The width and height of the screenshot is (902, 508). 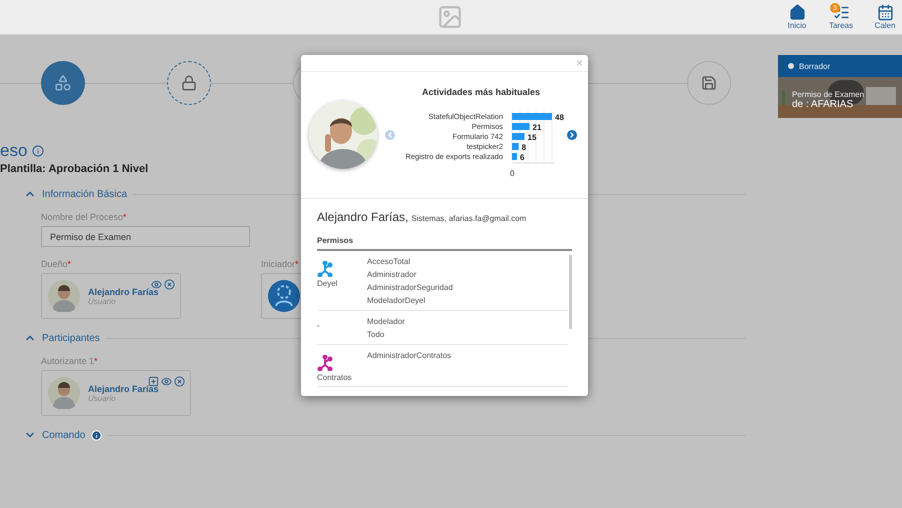 What do you see at coordinates (56, 264) in the screenshot?
I see `field-label: Dueño*` at bounding box center [56, 264].